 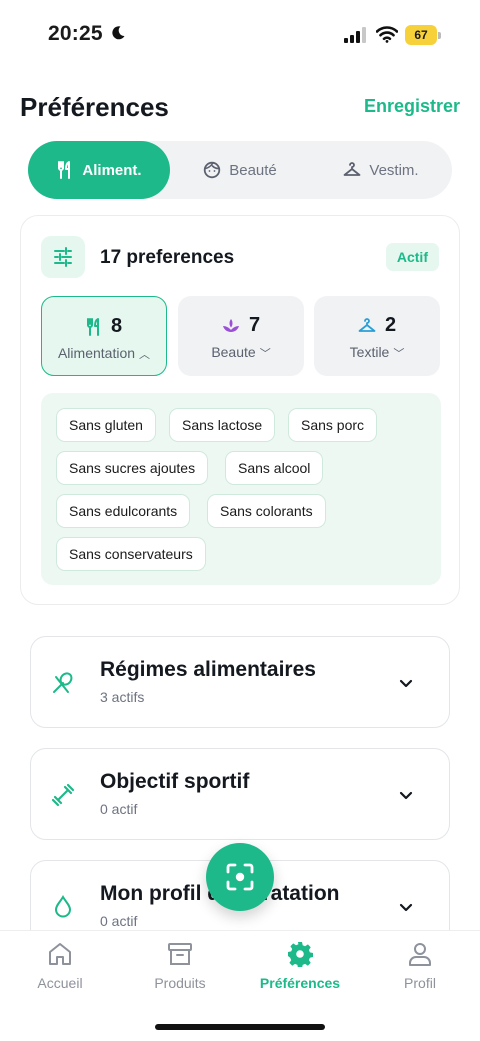 I want to click on battery-level: 67, so click(x=421, y=35).